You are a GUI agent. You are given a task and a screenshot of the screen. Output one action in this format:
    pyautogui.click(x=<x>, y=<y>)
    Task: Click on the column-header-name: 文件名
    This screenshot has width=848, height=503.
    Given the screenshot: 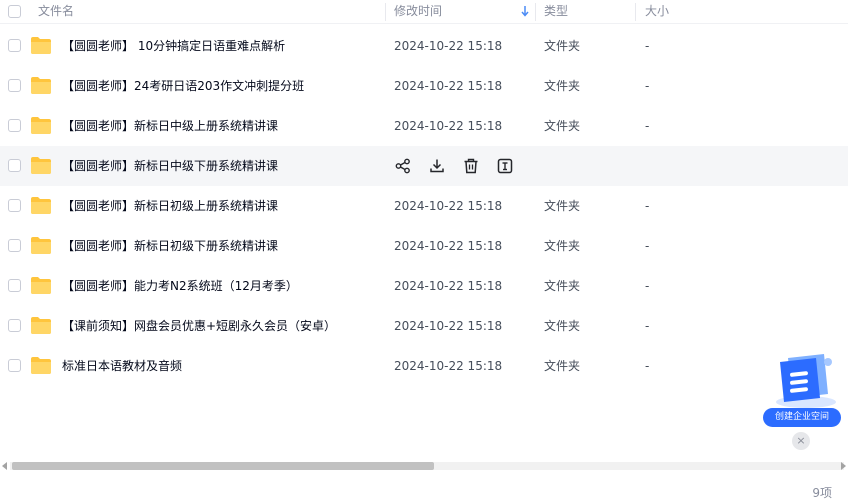 What is the action you would take?
    pyautogui.click(x=56, y=12)
    